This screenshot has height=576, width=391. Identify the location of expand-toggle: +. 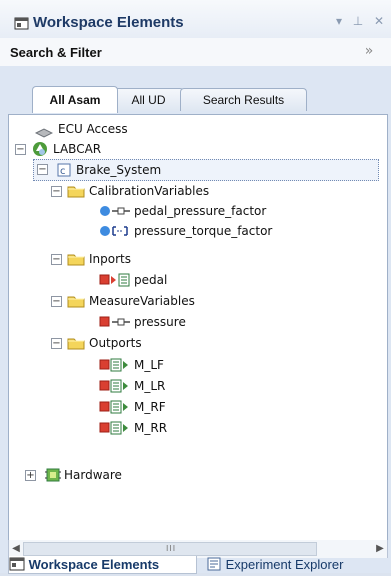
(30, 475).